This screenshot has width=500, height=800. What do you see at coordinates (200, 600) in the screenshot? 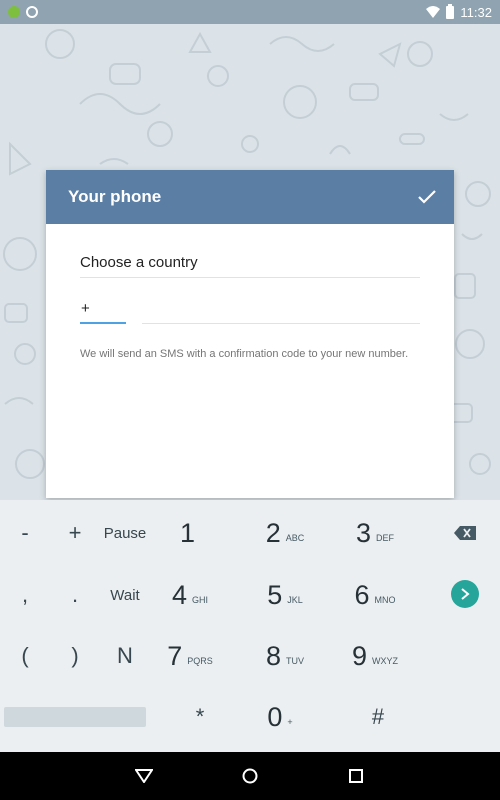
I see `key-4-letters: GHI` at bounding box center [200, 600].